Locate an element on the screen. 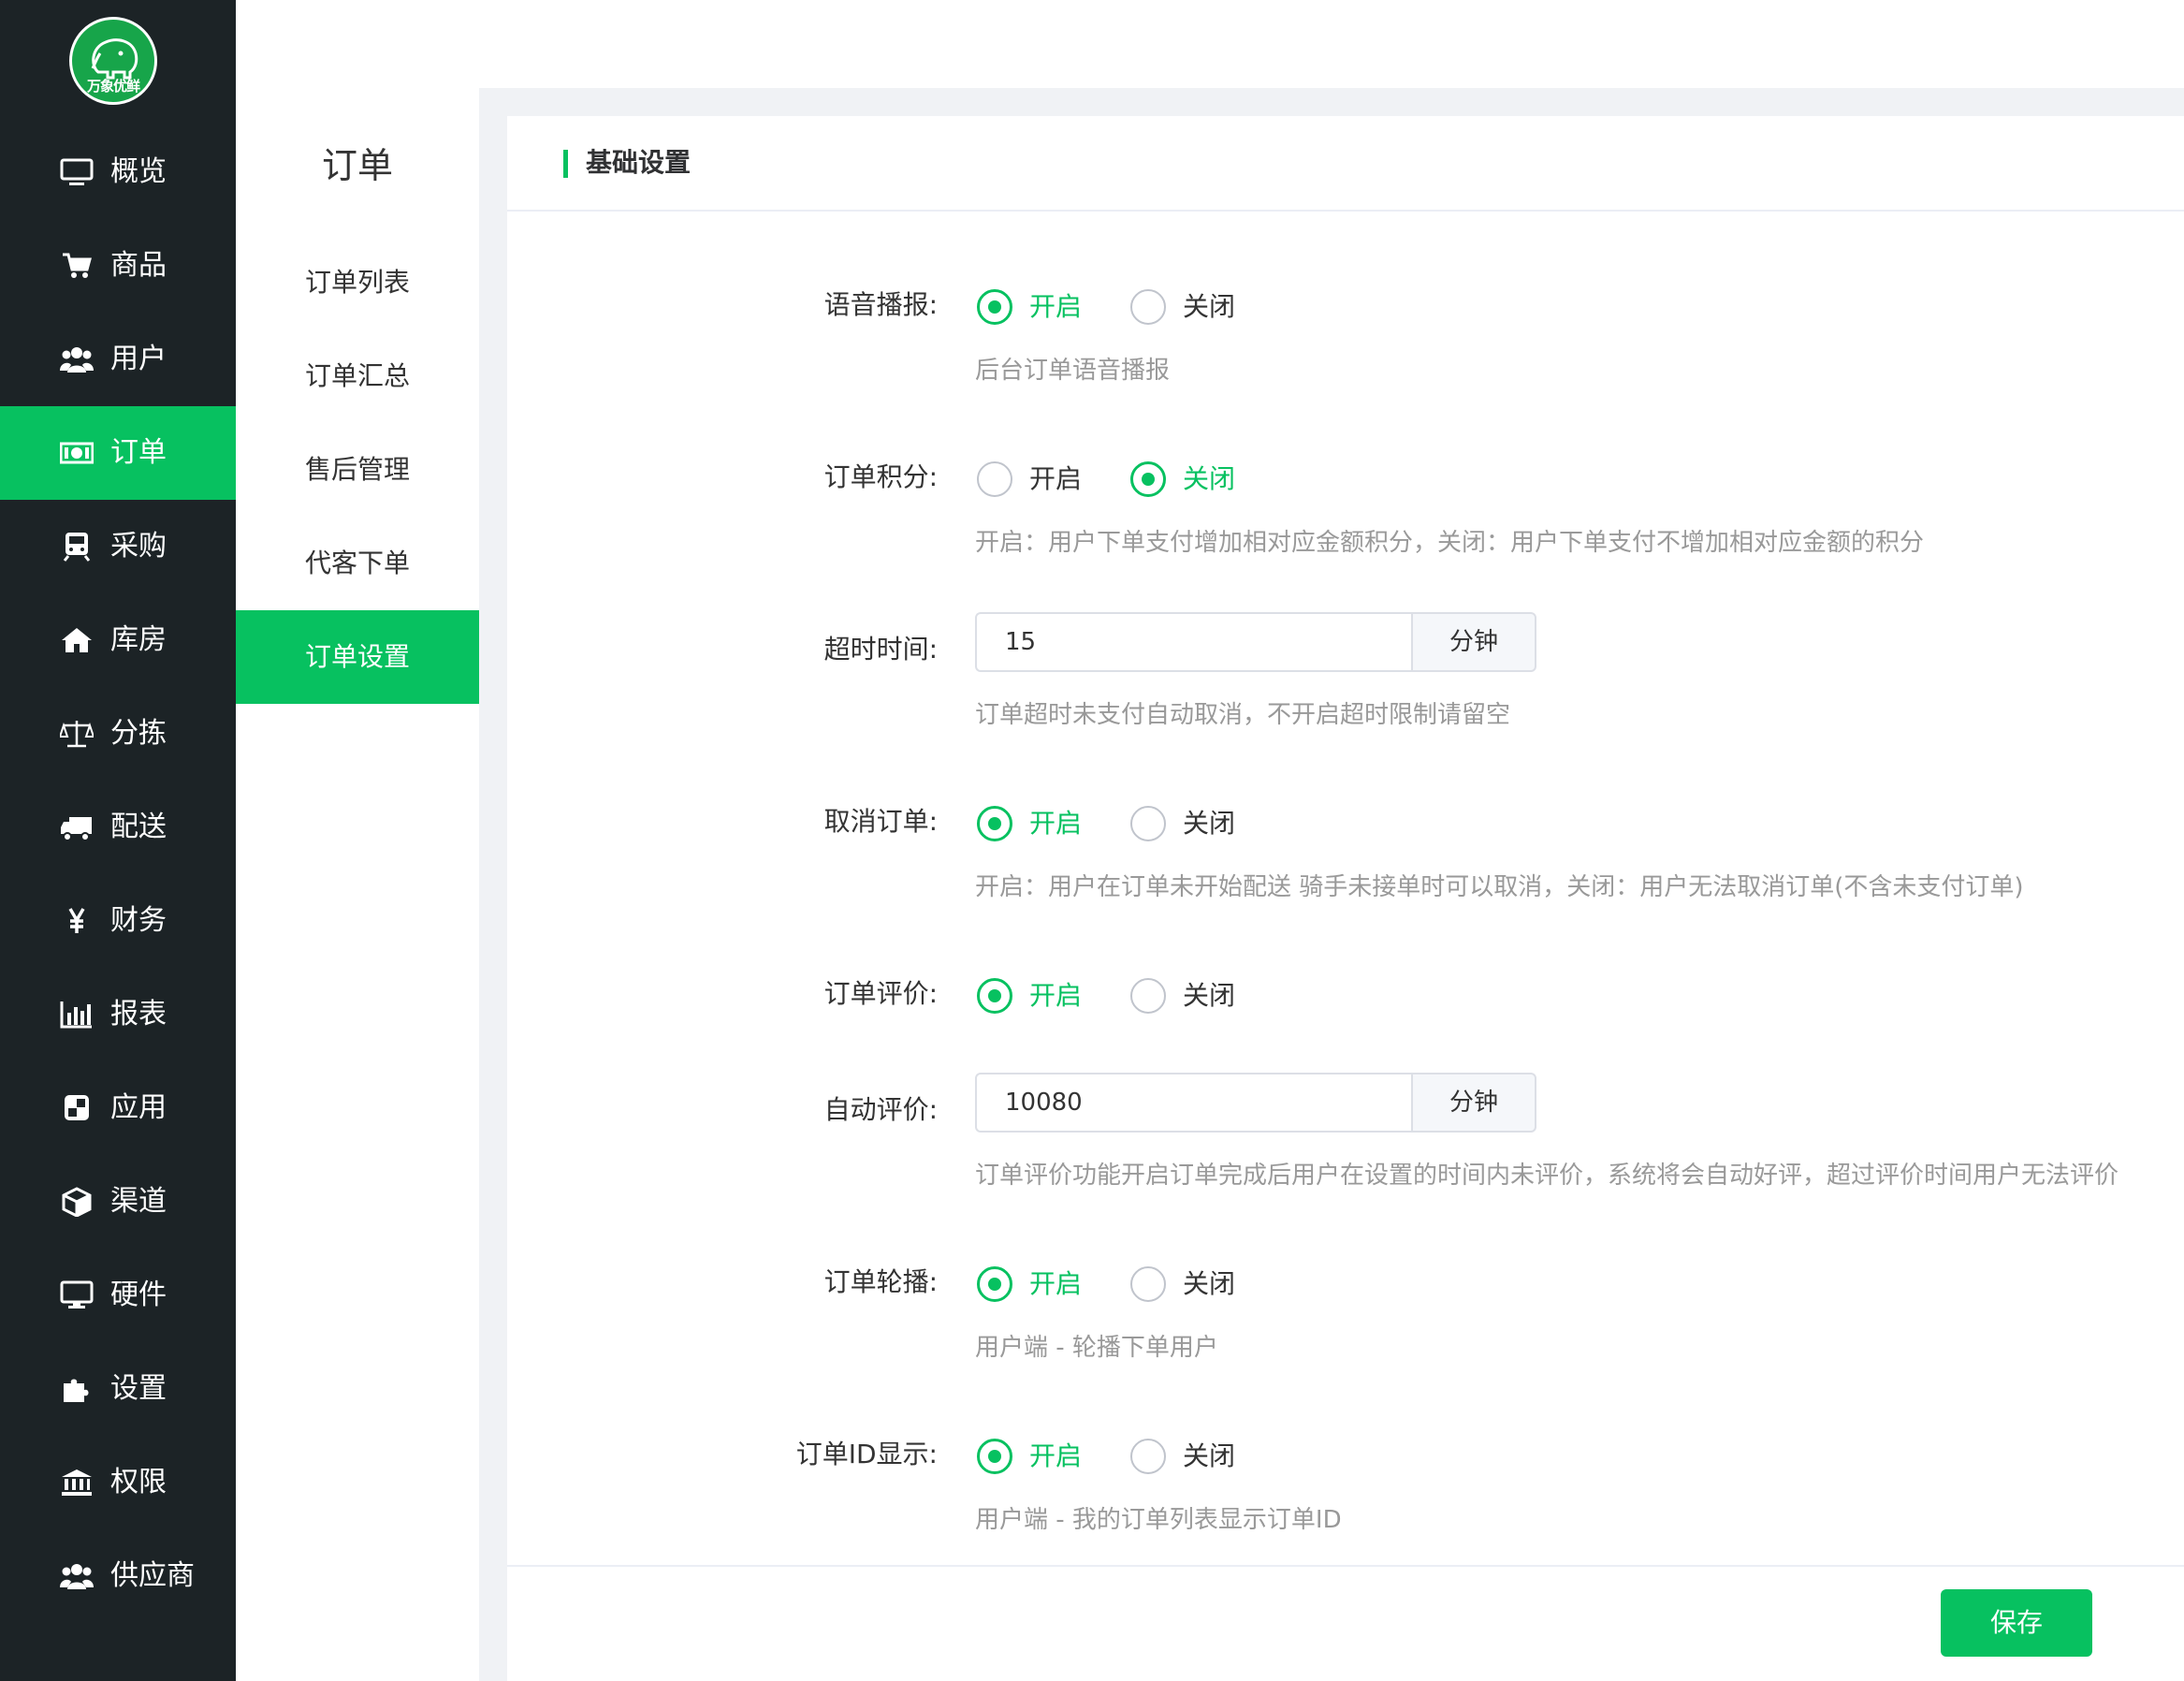 The image size is (2184, 1681). nav-label: 渠道 is located at coordinates (138, 1201).